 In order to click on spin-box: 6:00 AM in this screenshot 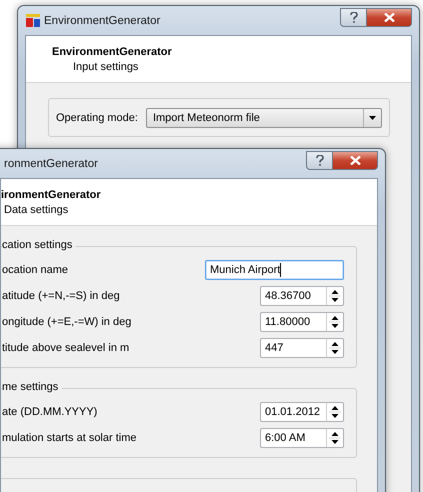, I will do `click(302, 438)`.